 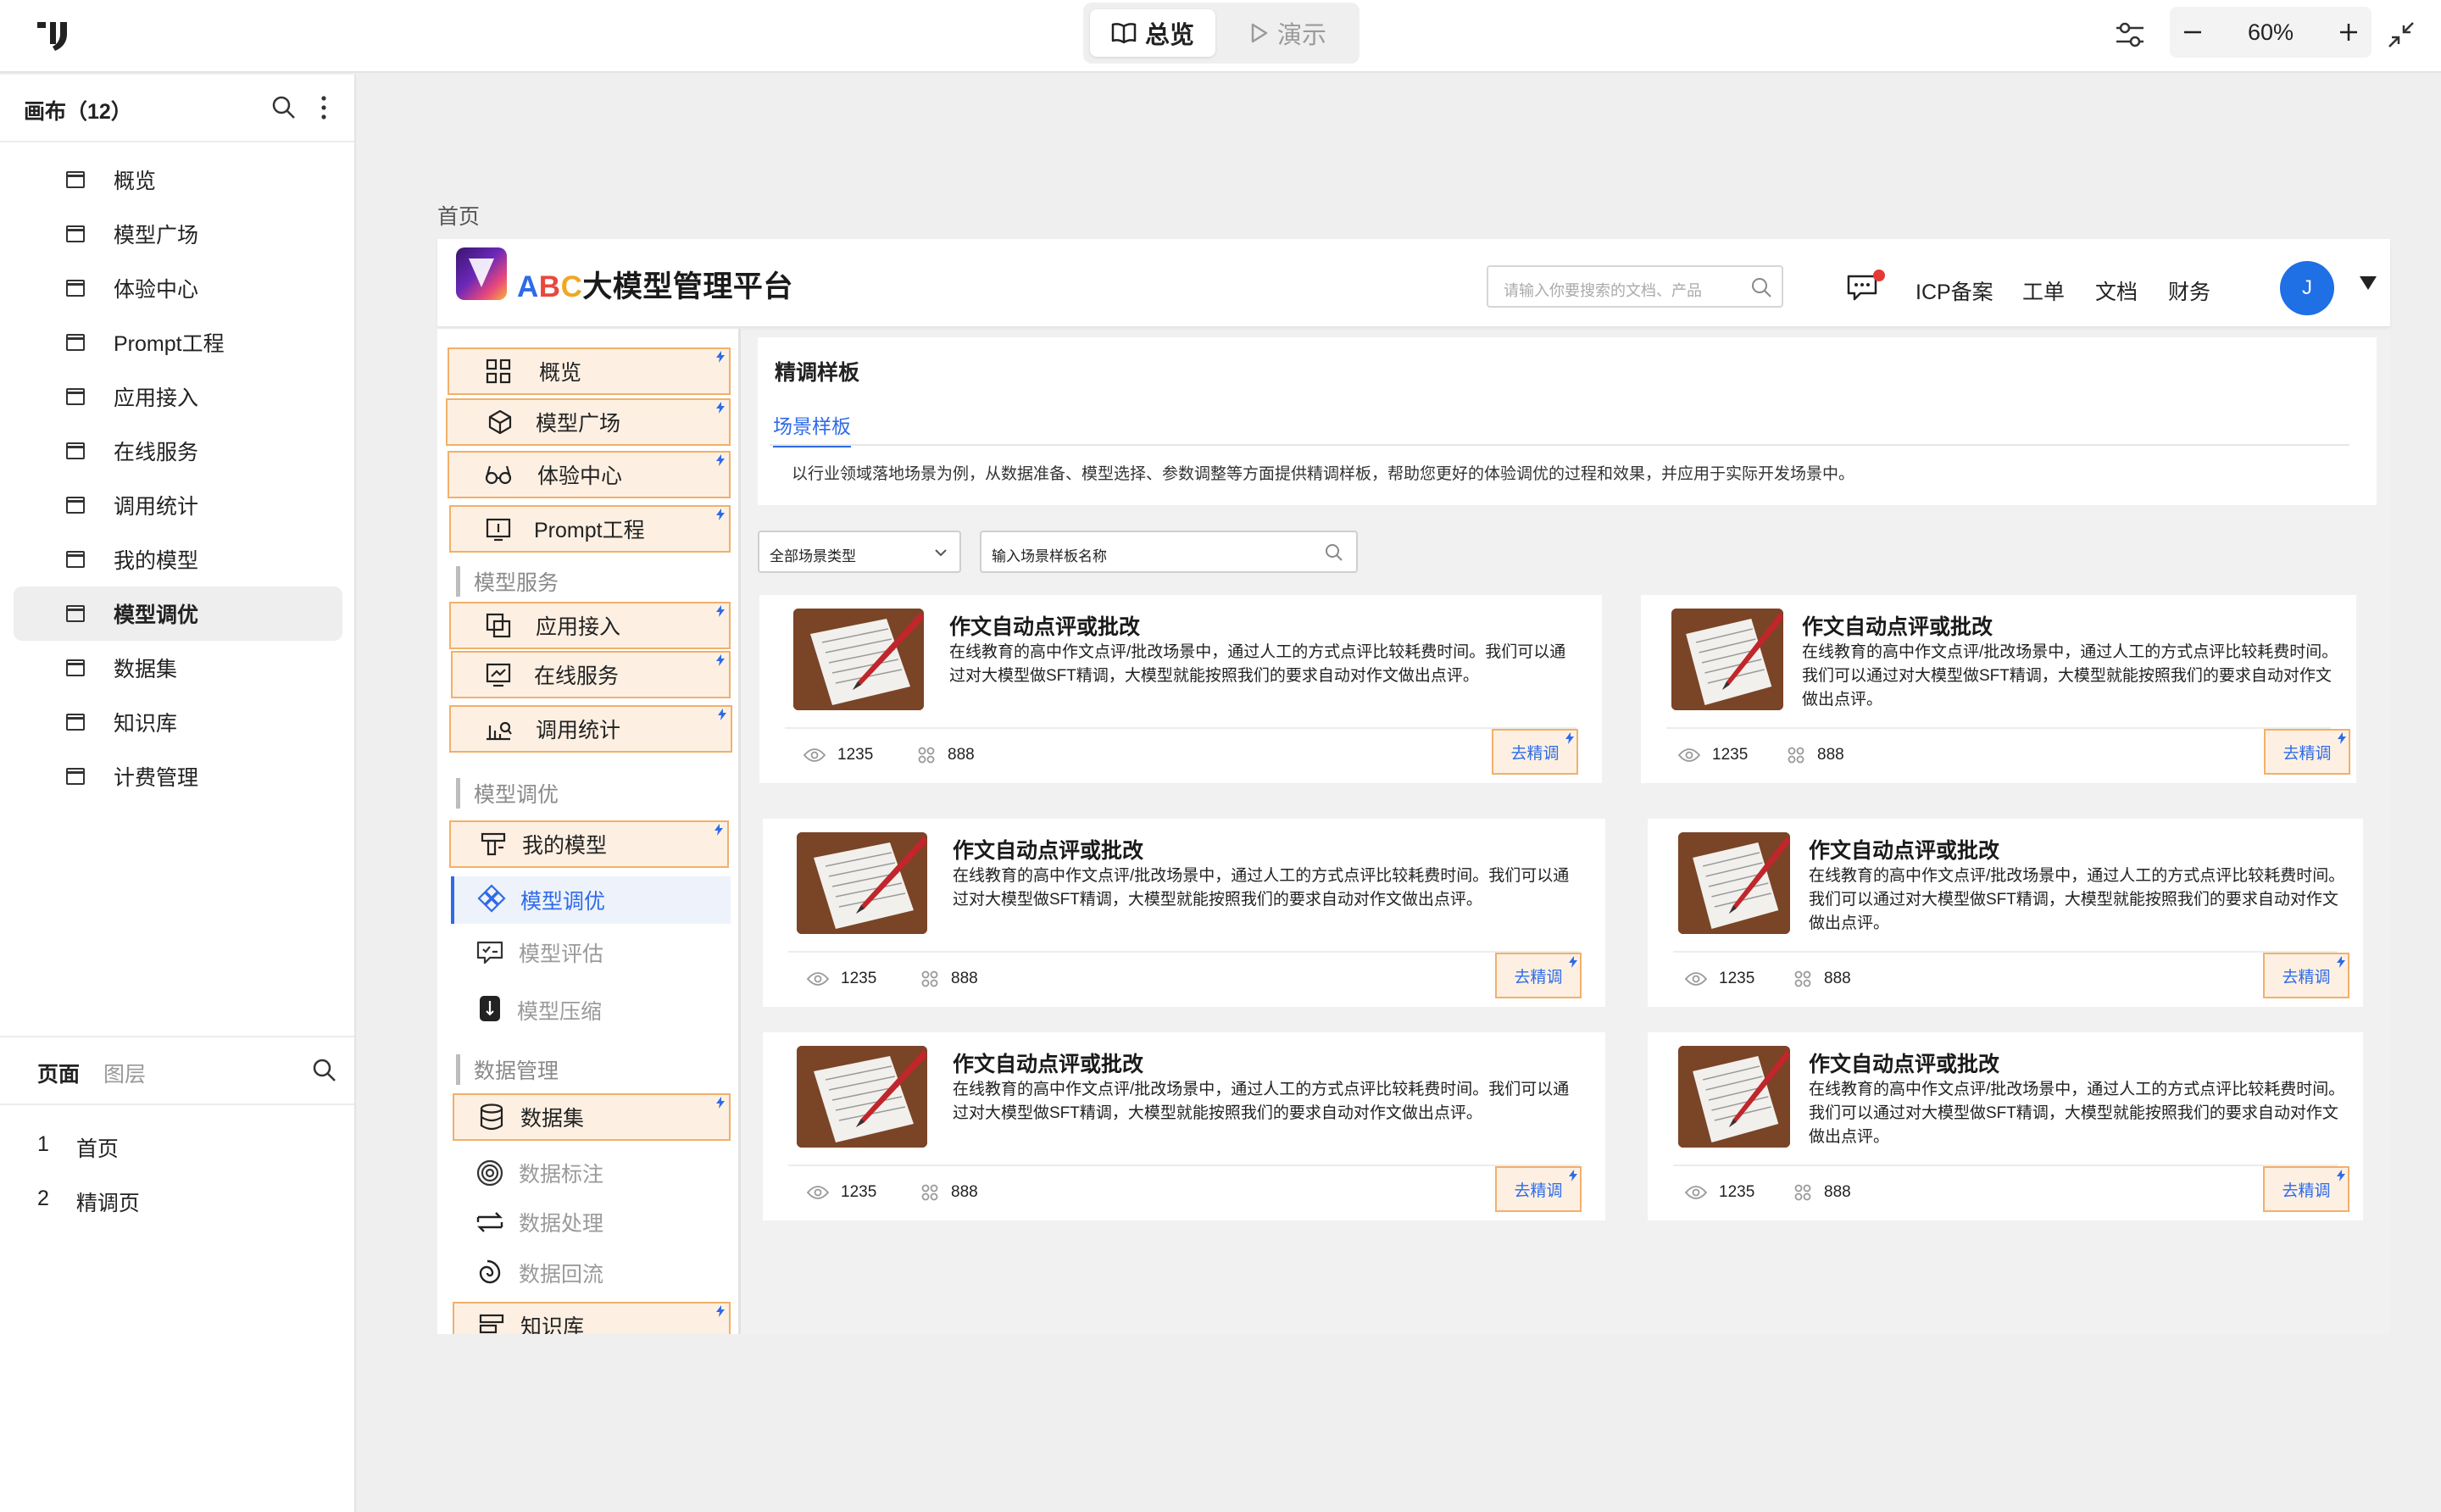 I want to click on app-logo-icon, so click(x=55, y=36).